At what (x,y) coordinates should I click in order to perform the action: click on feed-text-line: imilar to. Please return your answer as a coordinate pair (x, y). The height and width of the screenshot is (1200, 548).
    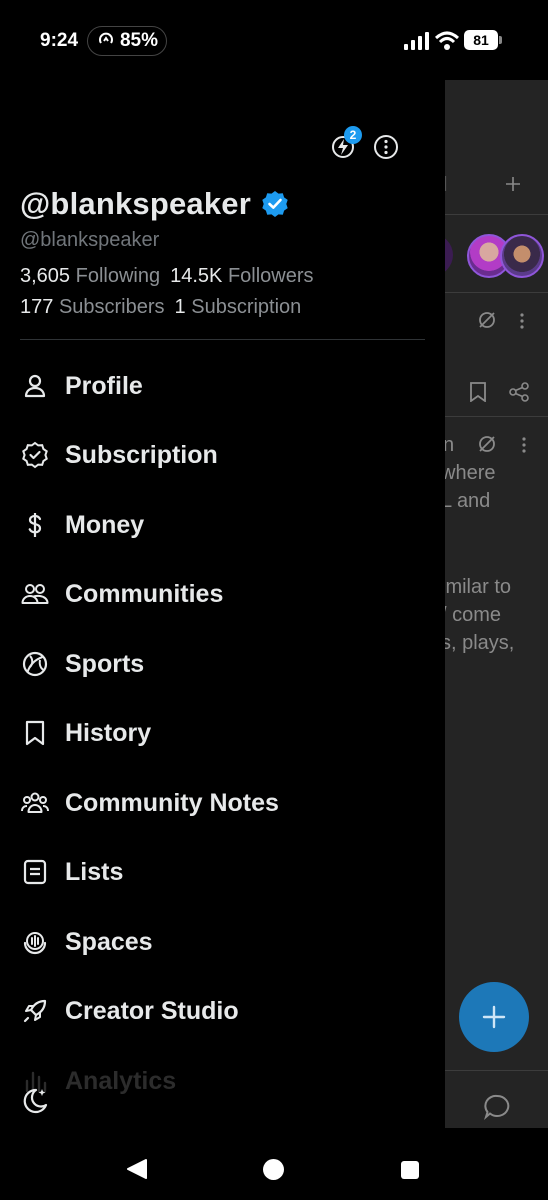
    Looking at the image, I should click on (478, 587).